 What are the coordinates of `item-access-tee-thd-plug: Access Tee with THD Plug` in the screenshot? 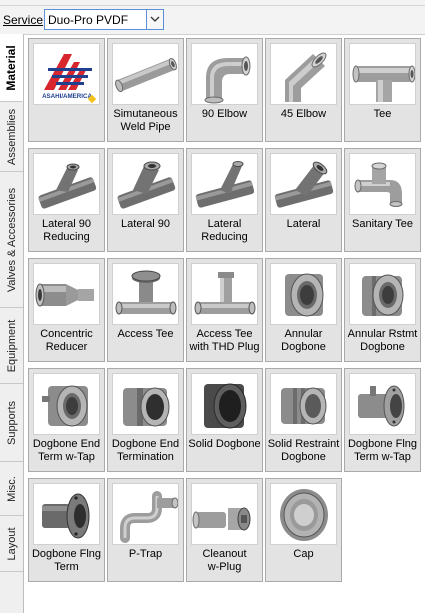 It's located at (224, 310).